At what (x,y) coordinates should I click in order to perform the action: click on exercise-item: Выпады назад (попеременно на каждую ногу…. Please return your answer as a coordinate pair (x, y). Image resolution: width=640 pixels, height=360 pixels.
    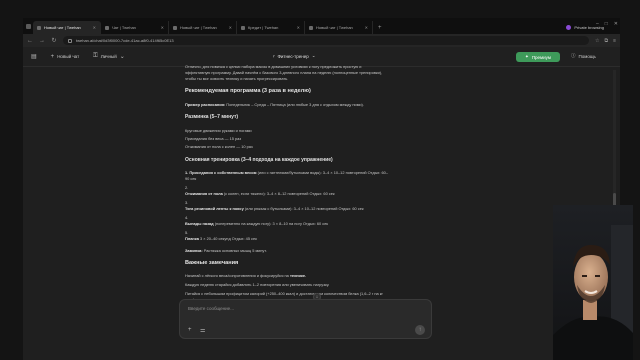
    Looking at the image, I should click on (256, 224).